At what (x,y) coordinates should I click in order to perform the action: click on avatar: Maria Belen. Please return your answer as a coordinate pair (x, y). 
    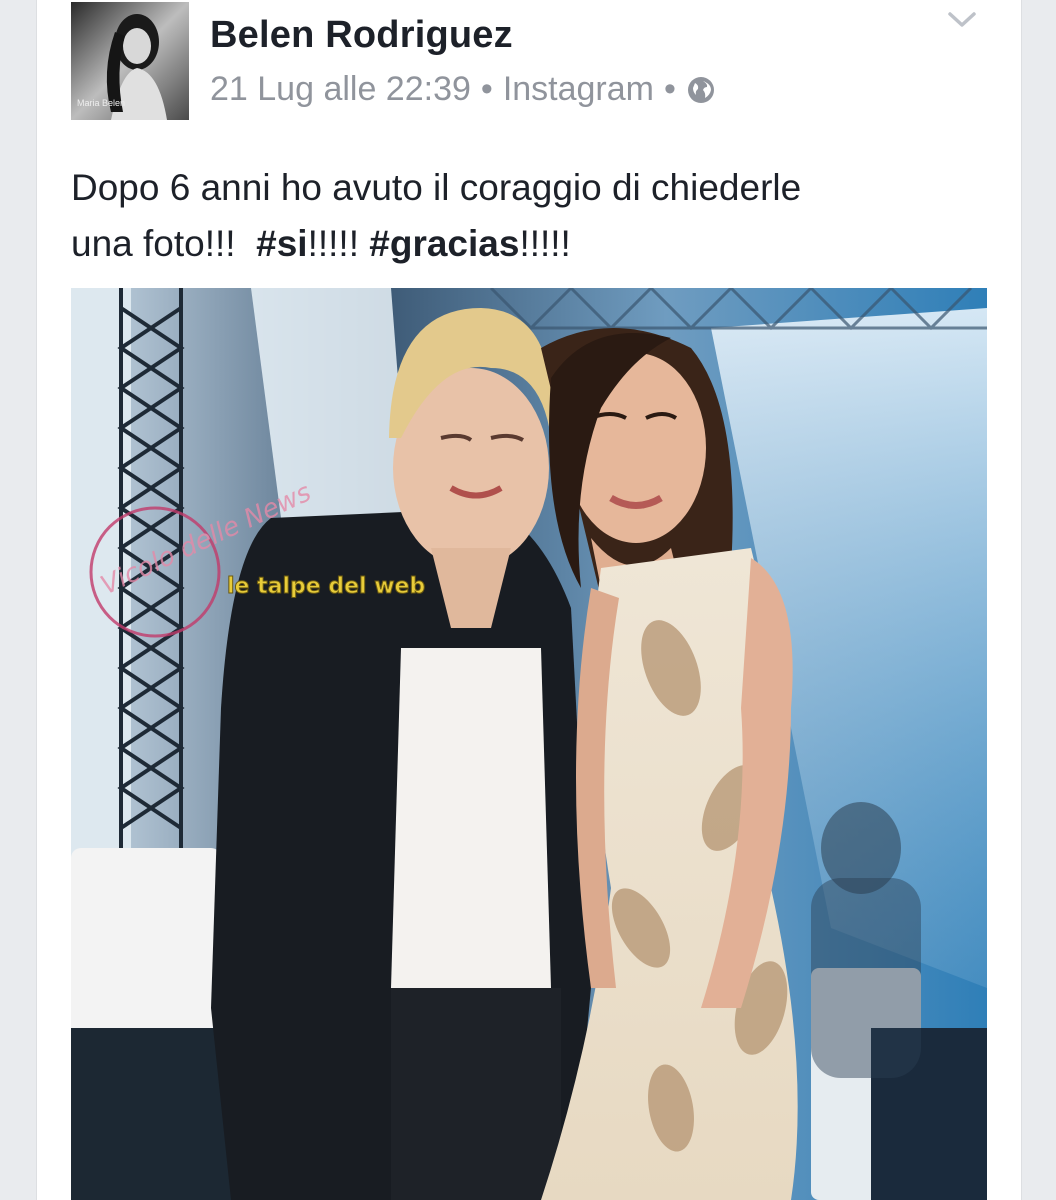
    Looking at the image, I should click on (130, 61).